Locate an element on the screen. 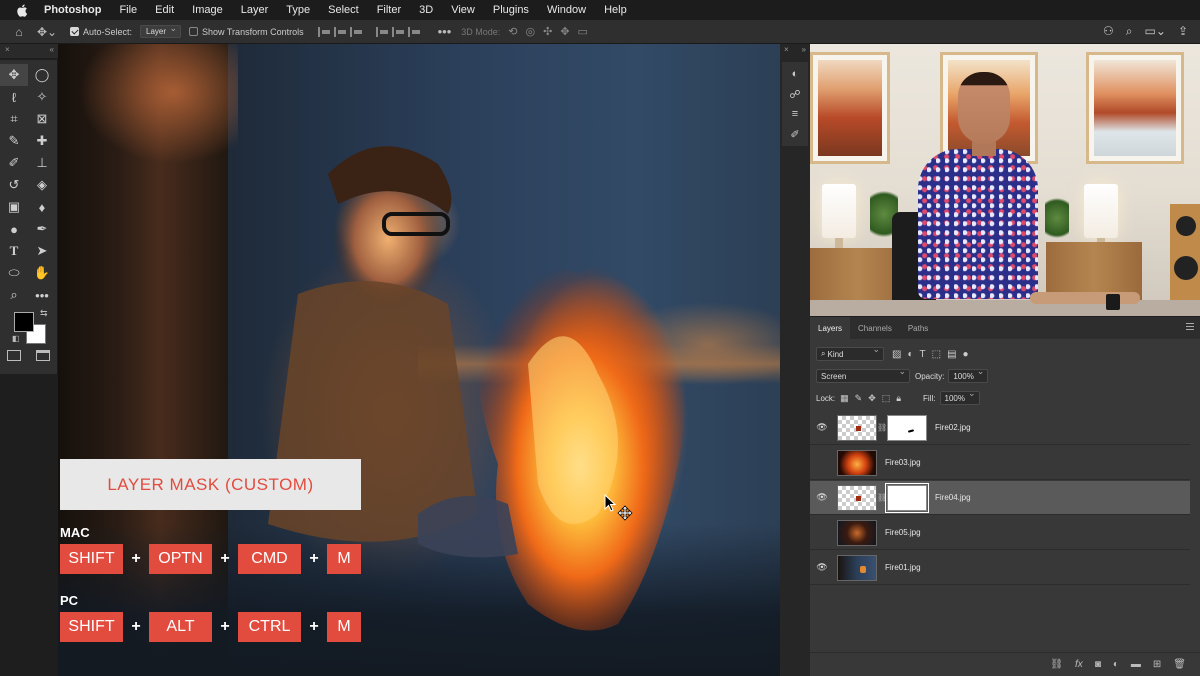 This screenshot has width=1200, height=676. menu-image: Image is located at coordinates (207, 10).